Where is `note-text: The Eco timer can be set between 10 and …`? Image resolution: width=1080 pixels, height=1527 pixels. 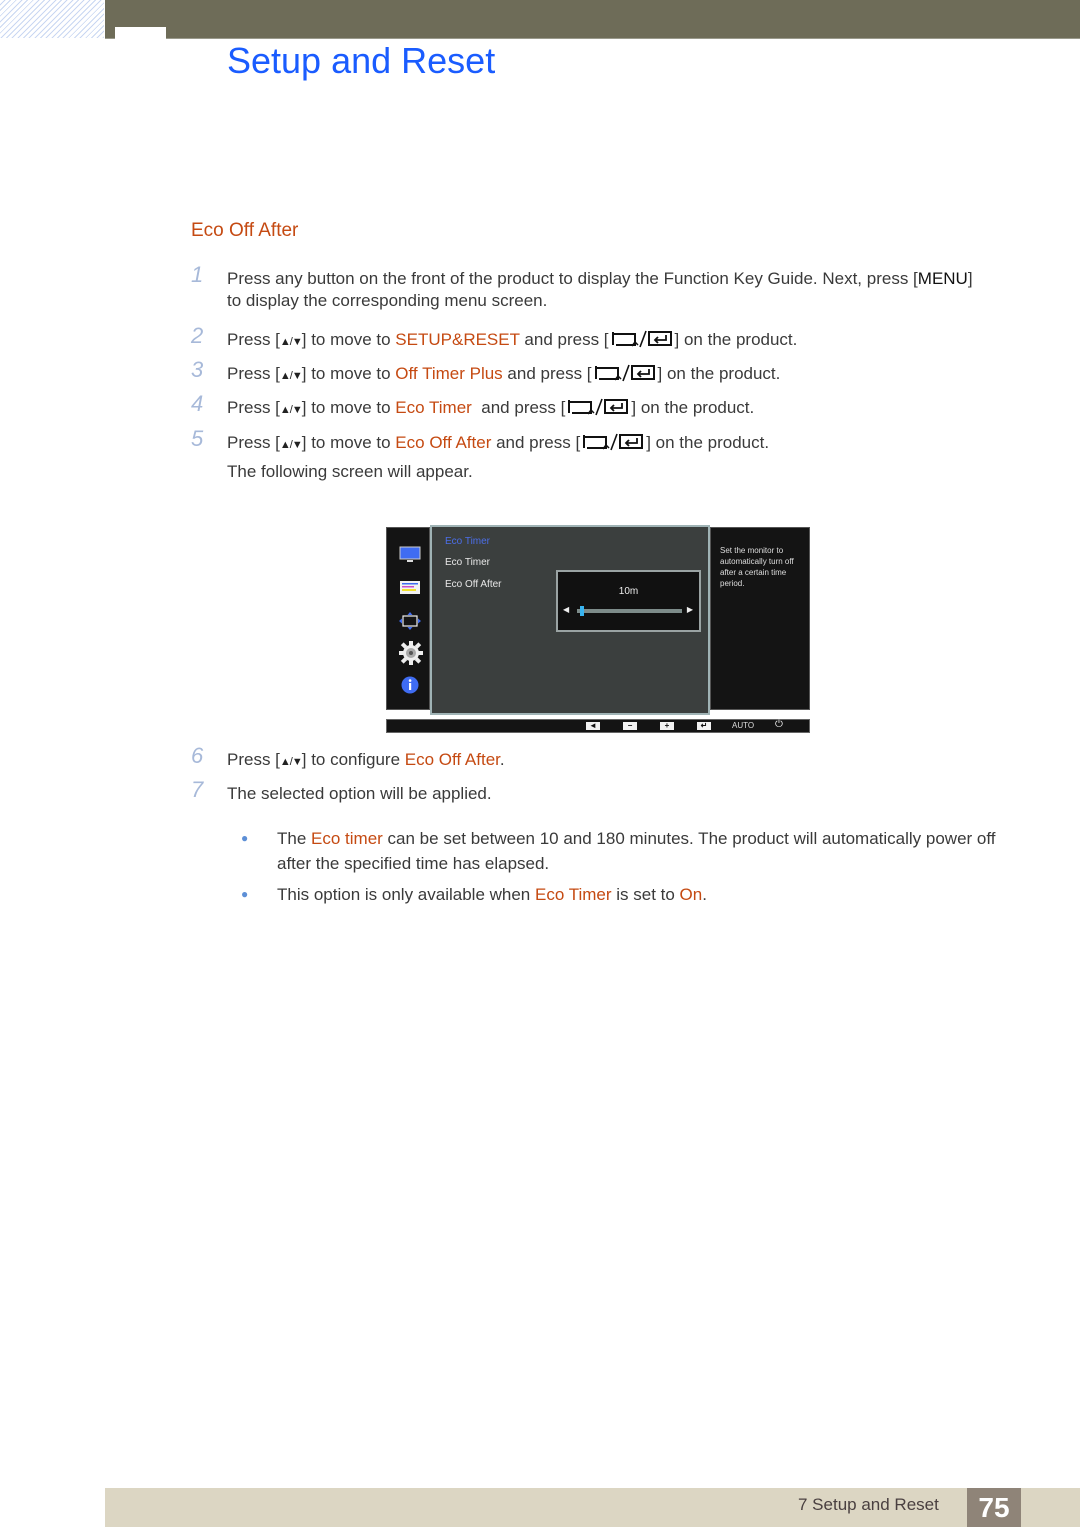 note-text: The Eco timer can be set between 10 and … is located at coordinates (636, 851).